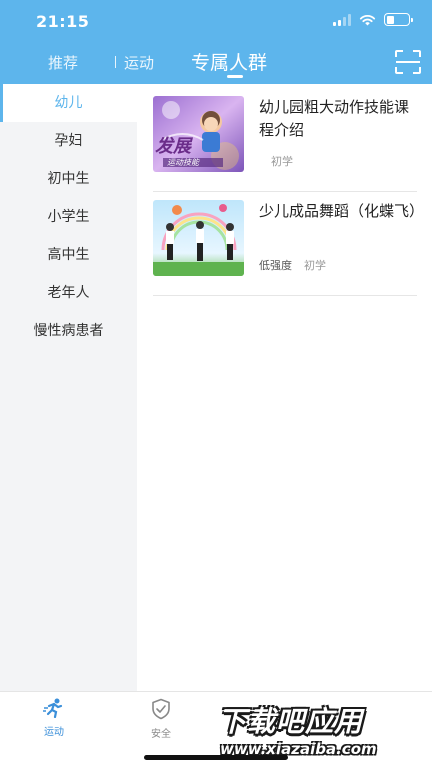 The image size is (432, 768). Describe the element at coordinates (183, 162) in the screenshot. I see `thumbnail-subcaption: 运动技能` at that location.